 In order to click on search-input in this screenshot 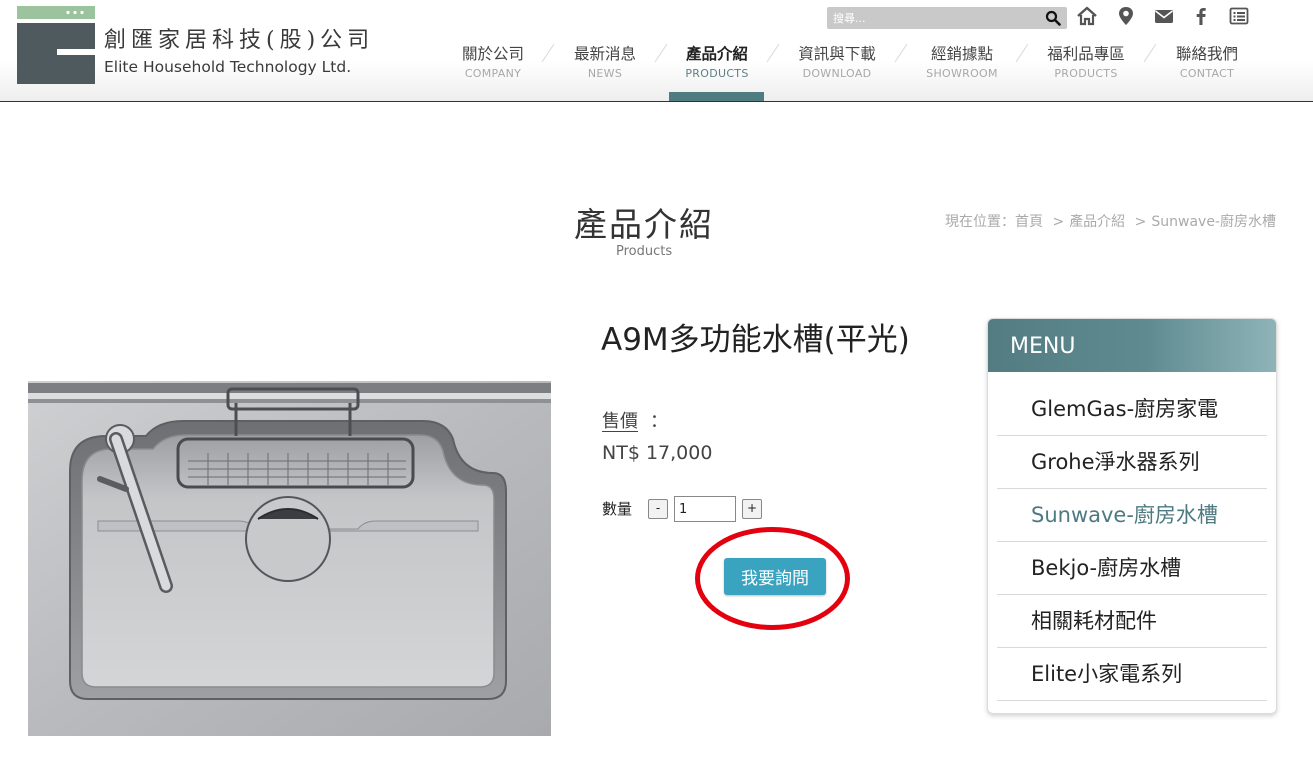, I will do `click(932, 18)`.